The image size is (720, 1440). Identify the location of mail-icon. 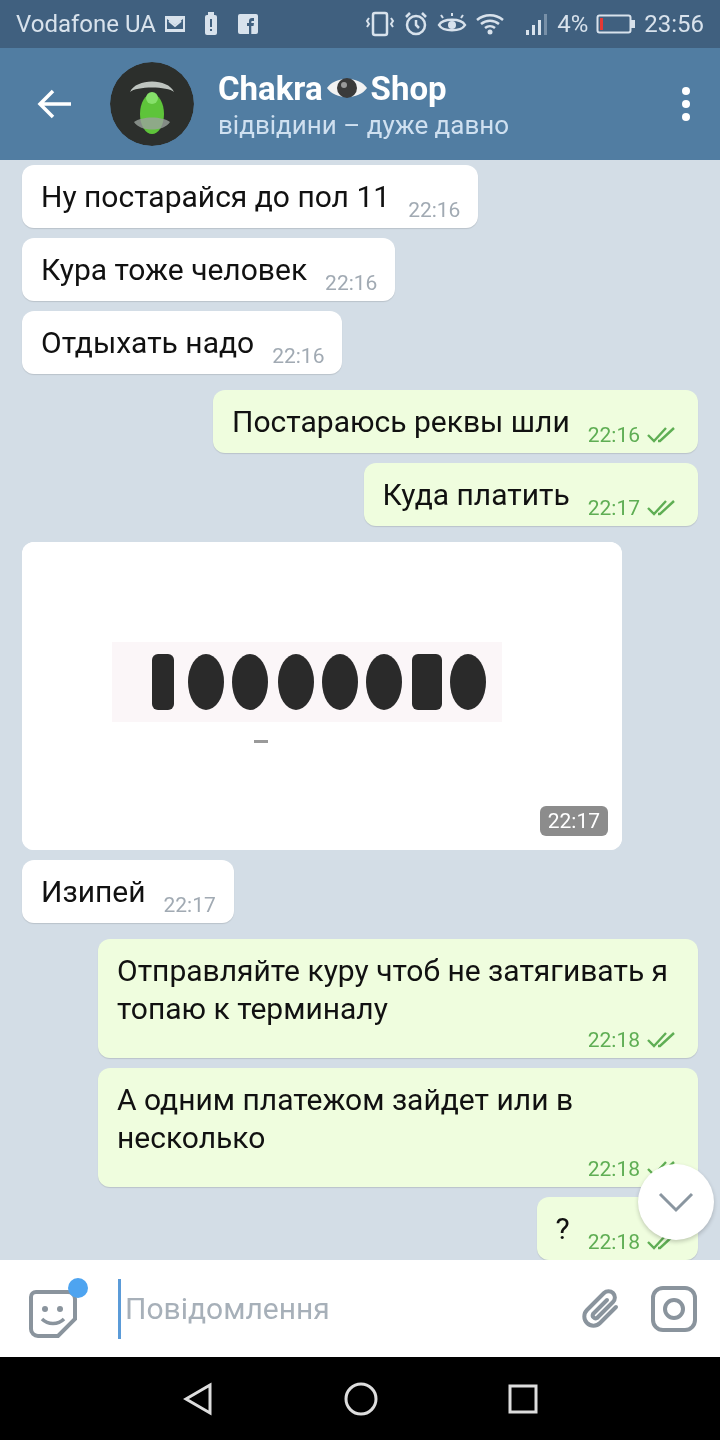
(174, 24).